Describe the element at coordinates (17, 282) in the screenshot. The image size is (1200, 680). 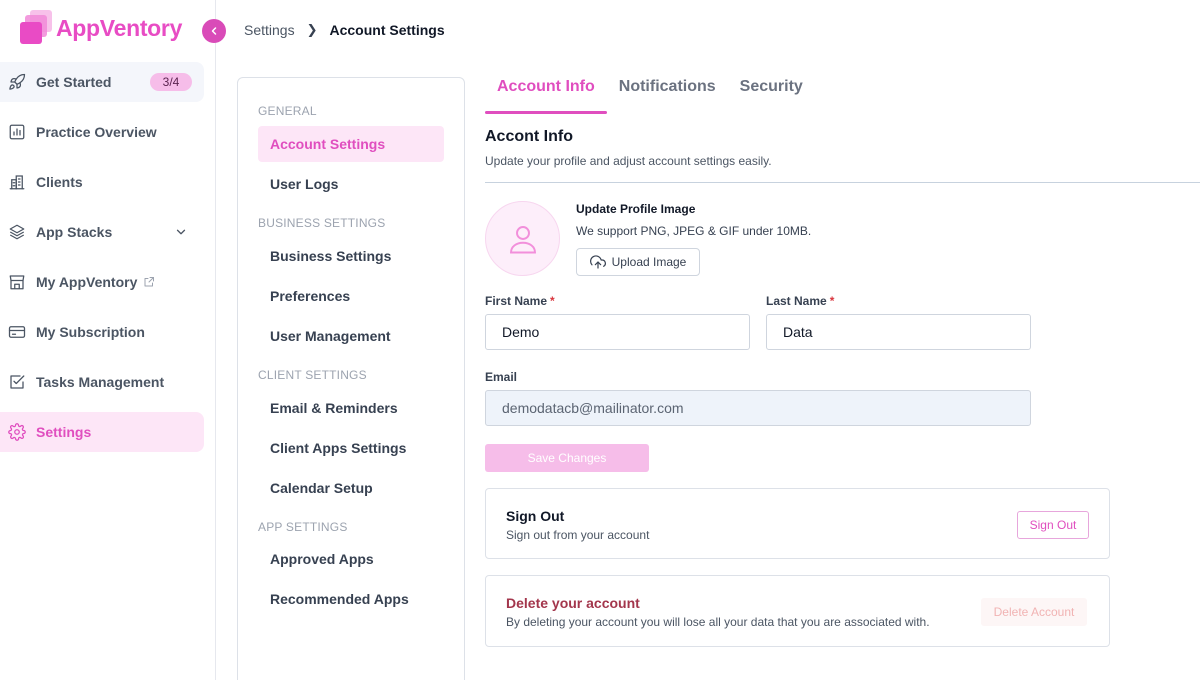
I see `store-icon` at that location.